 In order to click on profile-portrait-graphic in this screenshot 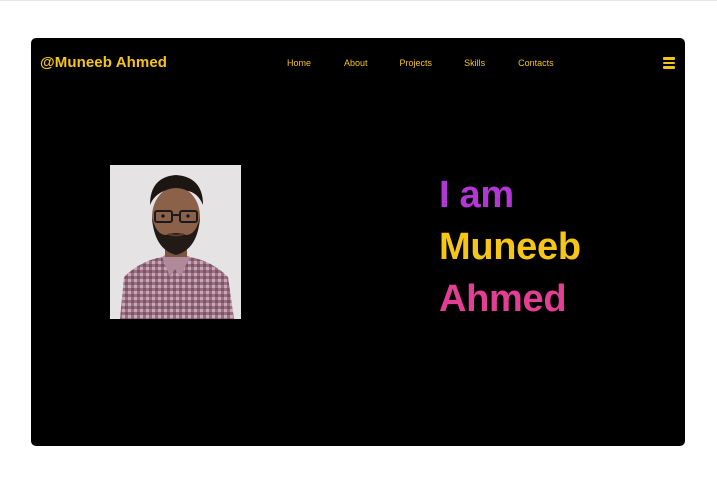, I will do `click(175, 242)`.